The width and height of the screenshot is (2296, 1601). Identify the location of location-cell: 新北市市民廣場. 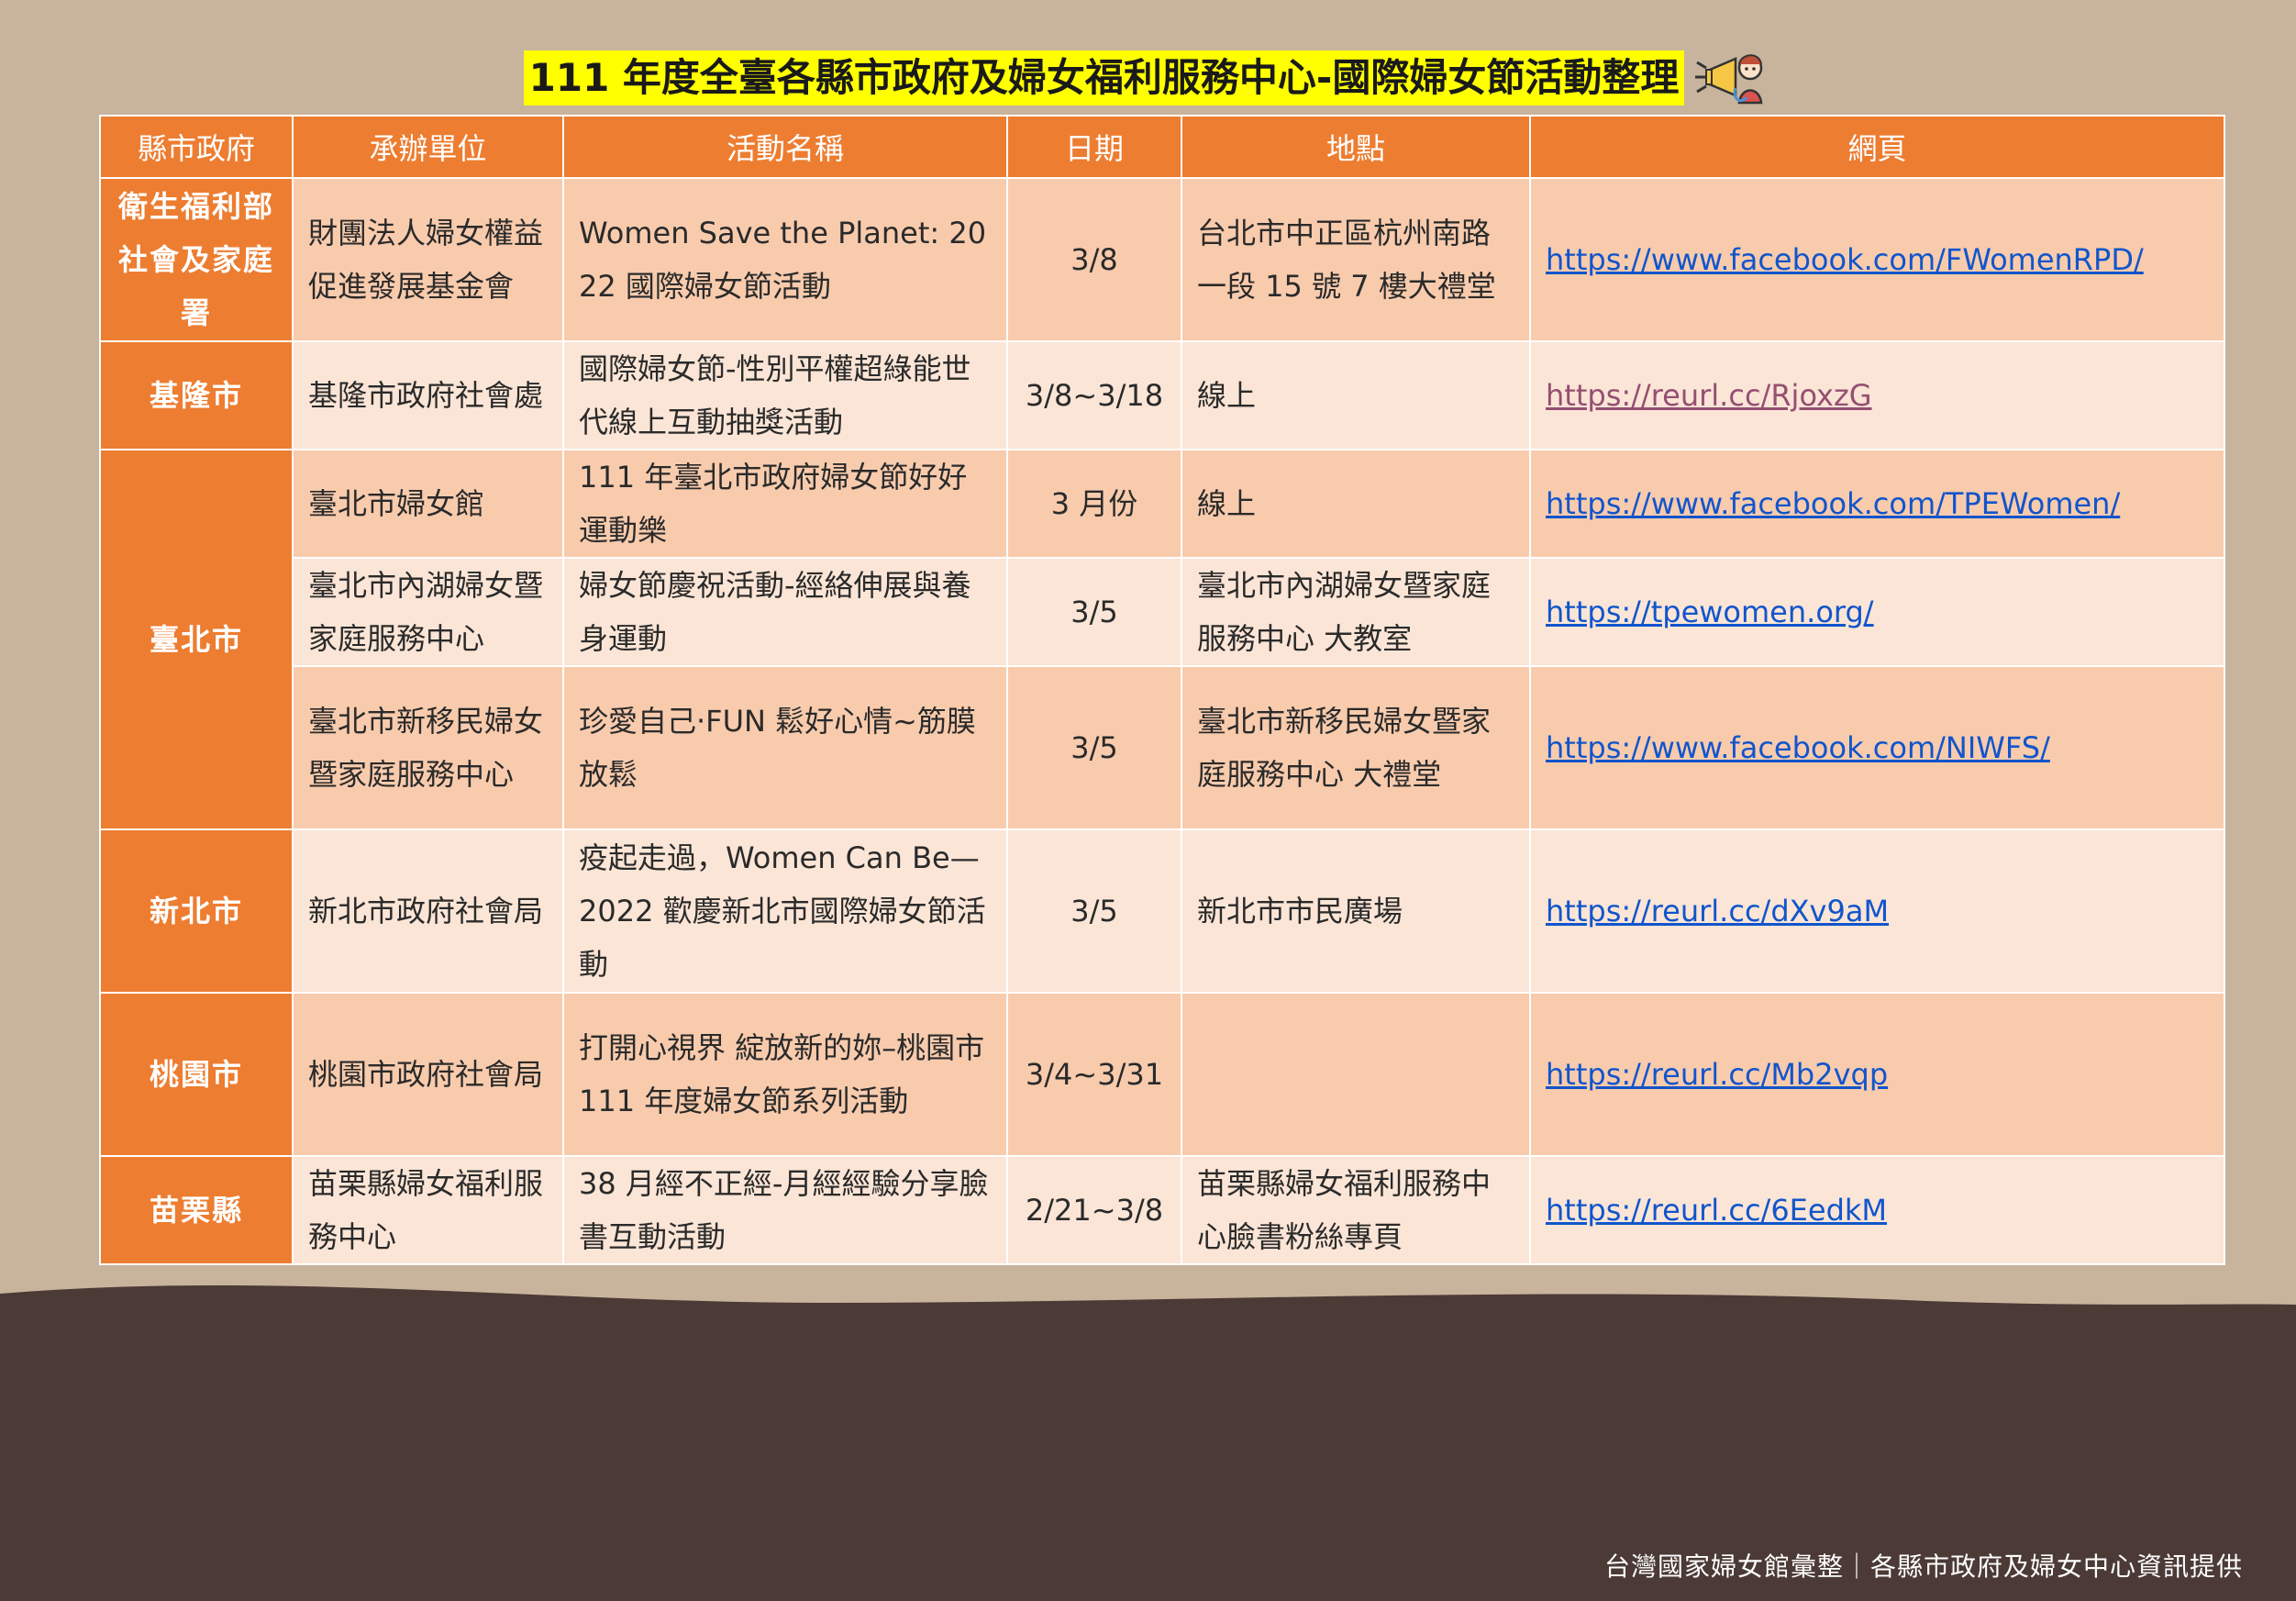
(1356, 911).